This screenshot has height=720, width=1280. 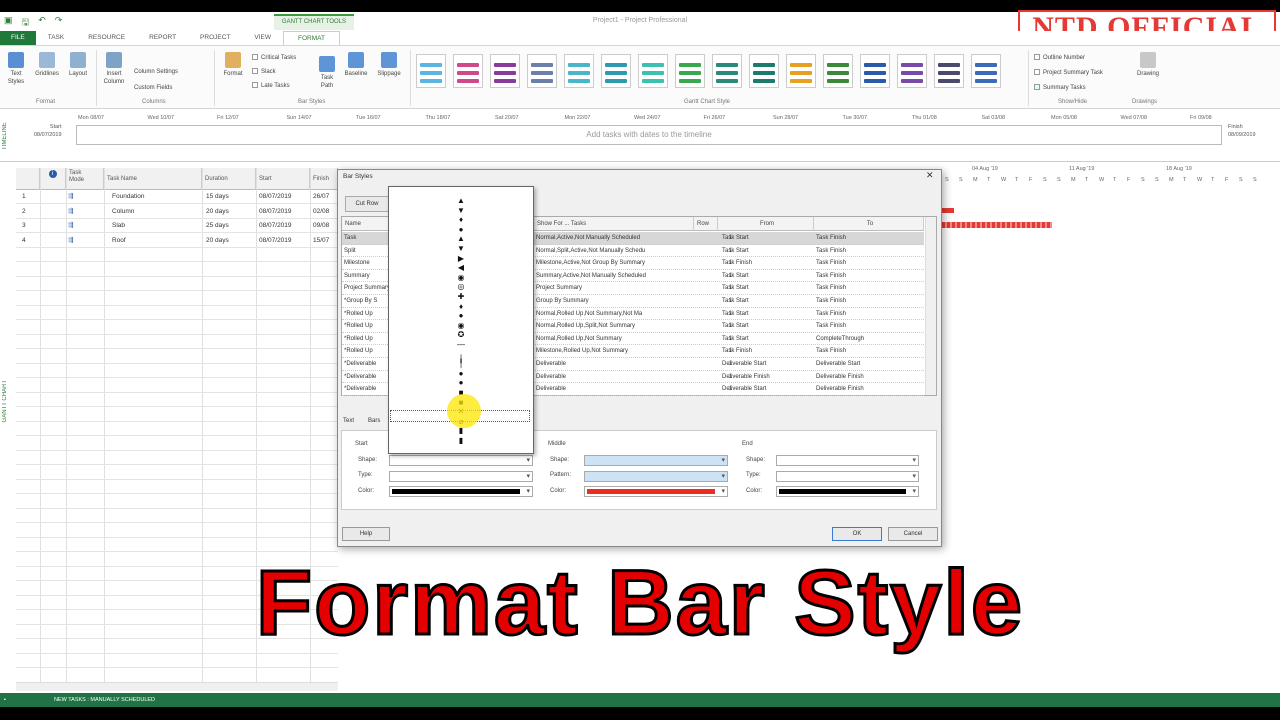 What do you see at coordinates (857, 534) in the screenshot?
I see `ok-button: OK` at bounding box center [857, 534].